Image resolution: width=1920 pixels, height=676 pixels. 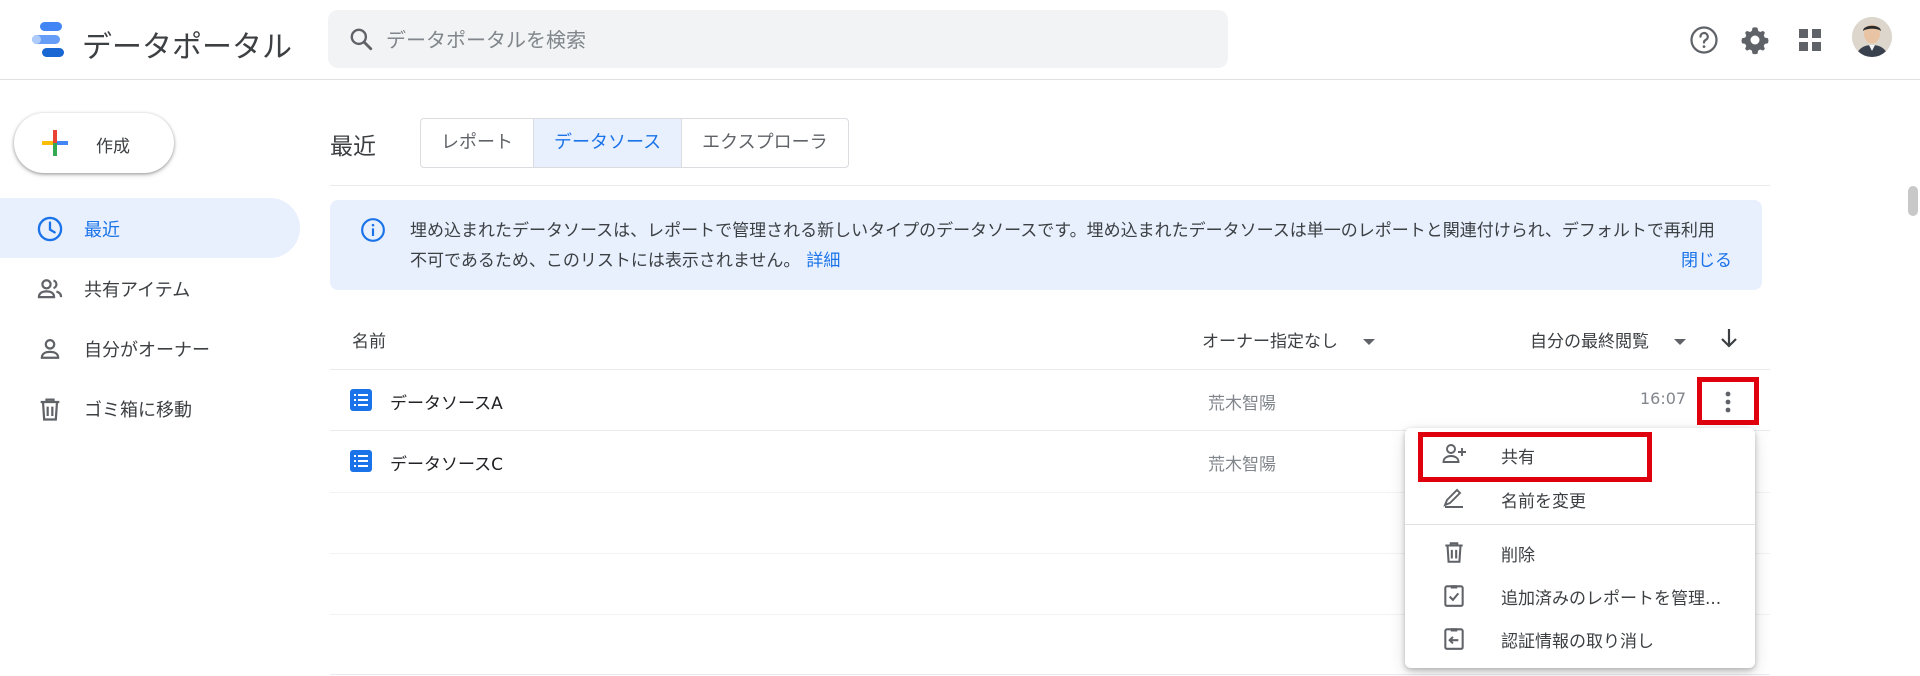 I want to click on sidebar-item-shared: 共有アイテム, so click(x=150, y=288).